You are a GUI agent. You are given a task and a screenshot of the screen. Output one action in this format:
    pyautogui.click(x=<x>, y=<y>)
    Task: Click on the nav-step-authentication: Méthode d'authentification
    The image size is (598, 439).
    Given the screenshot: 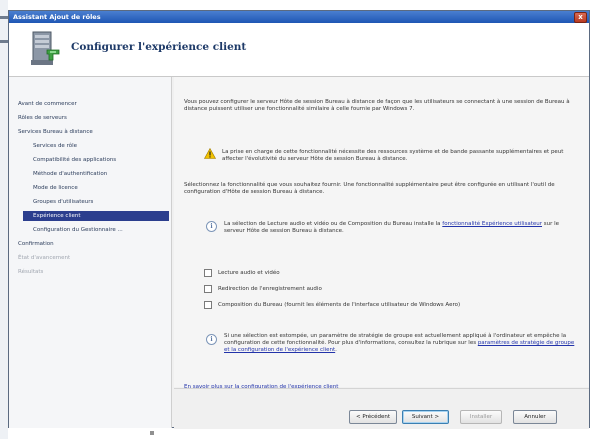 What is the action you would take?
    pyautogui.click(x=70, y=174)
    